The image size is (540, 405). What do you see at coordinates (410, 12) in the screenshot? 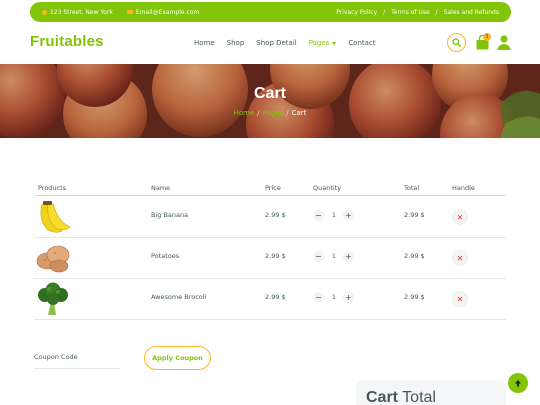
I see `terms-of-use-link: Terms of Use` at bounding box center [410, 12].